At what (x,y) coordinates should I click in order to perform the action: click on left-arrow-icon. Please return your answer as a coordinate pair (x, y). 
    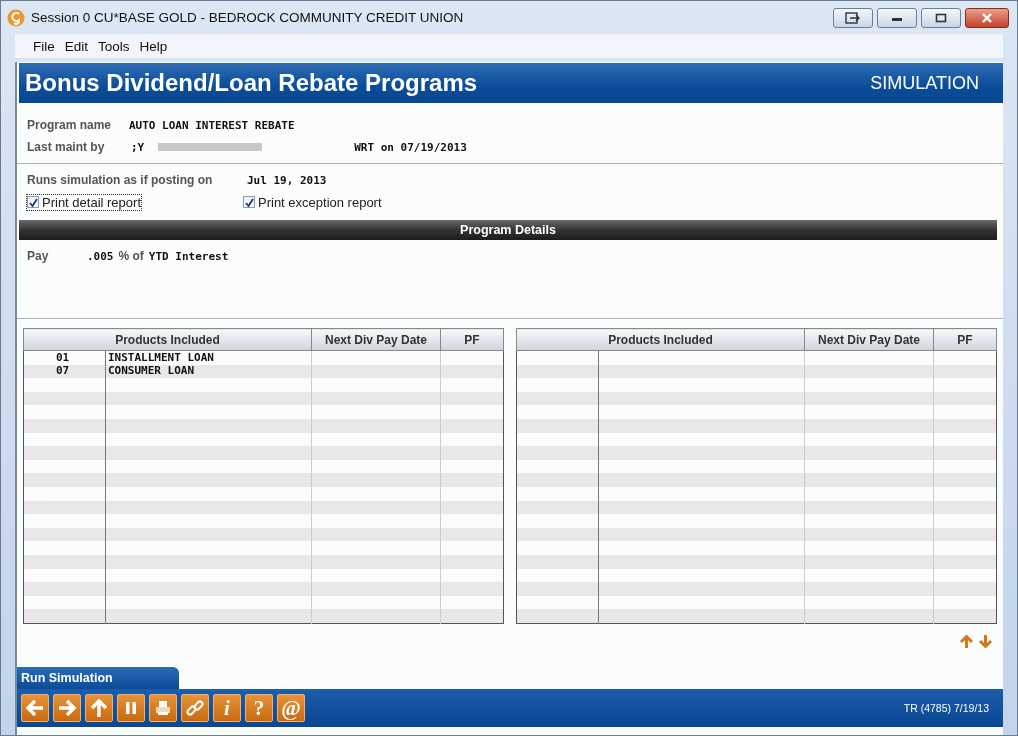
    Looking at the image, I should click on (35, 708).